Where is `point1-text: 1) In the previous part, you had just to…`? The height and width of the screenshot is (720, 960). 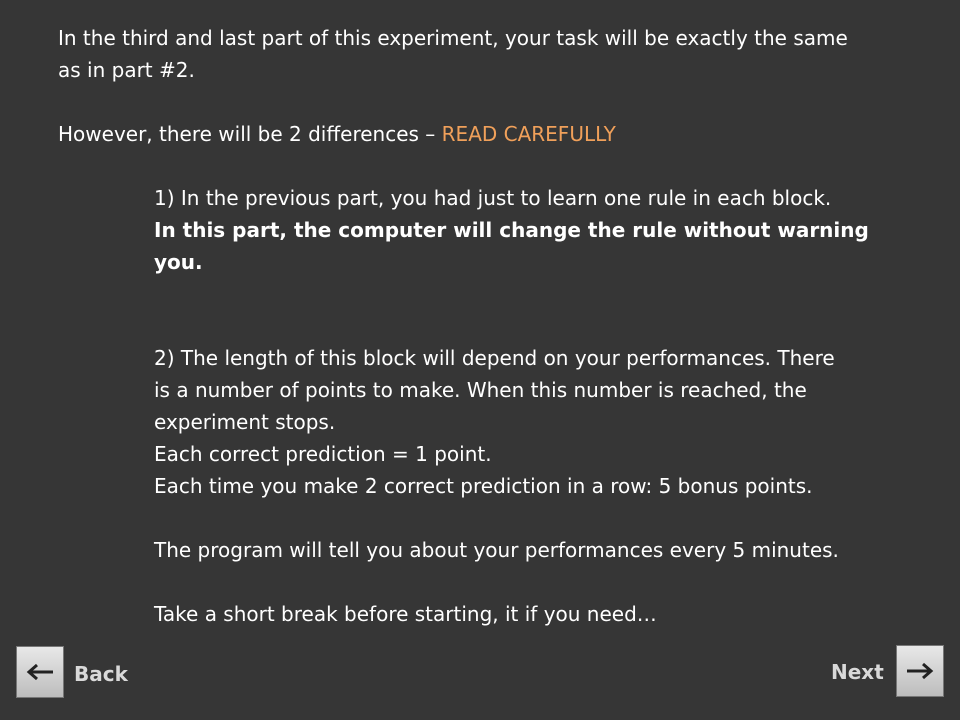
point1-text: 1) In the previous part, you had just to… is located at coordinates (493, 198).